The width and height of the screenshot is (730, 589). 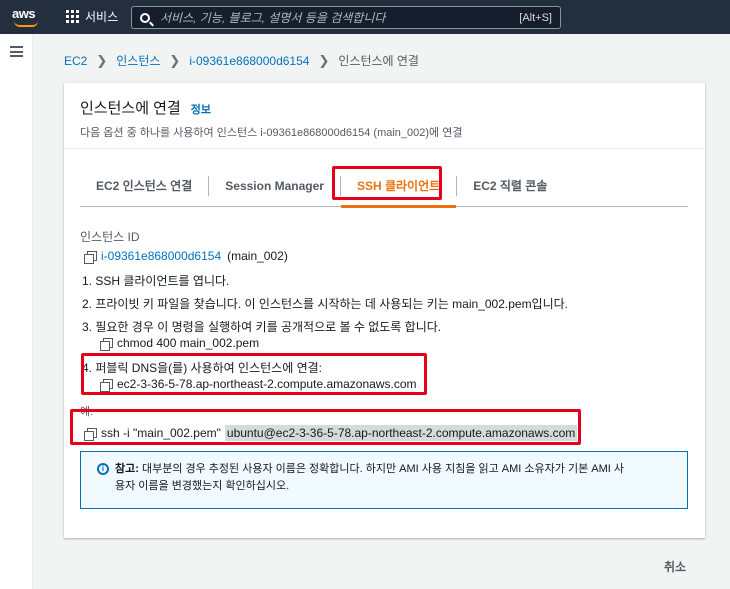 I want to click on search-placeholder: 서비스, 기능, 블로그, 설명서 등을 검색합니다, so click(x=273, y=18).